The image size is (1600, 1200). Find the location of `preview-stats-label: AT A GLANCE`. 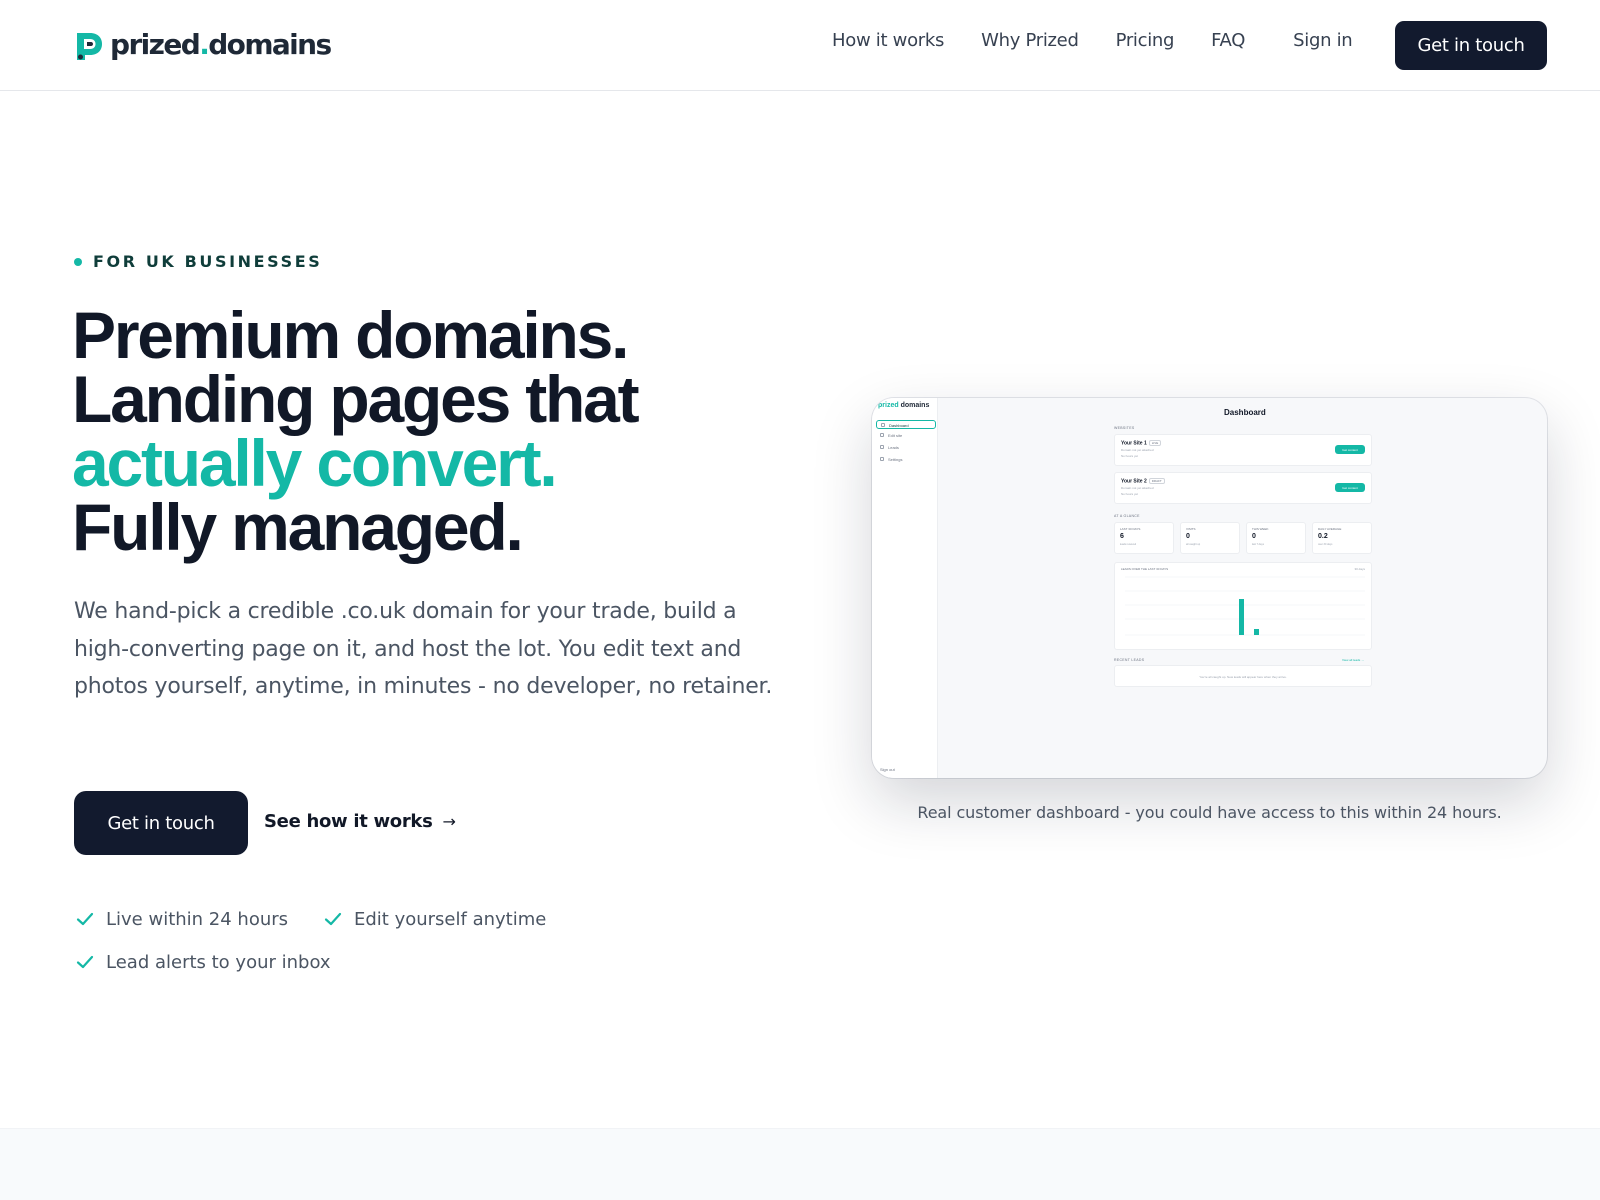

preview-stats-label: AT A GLANCE is located at coordinates (1127, 516).